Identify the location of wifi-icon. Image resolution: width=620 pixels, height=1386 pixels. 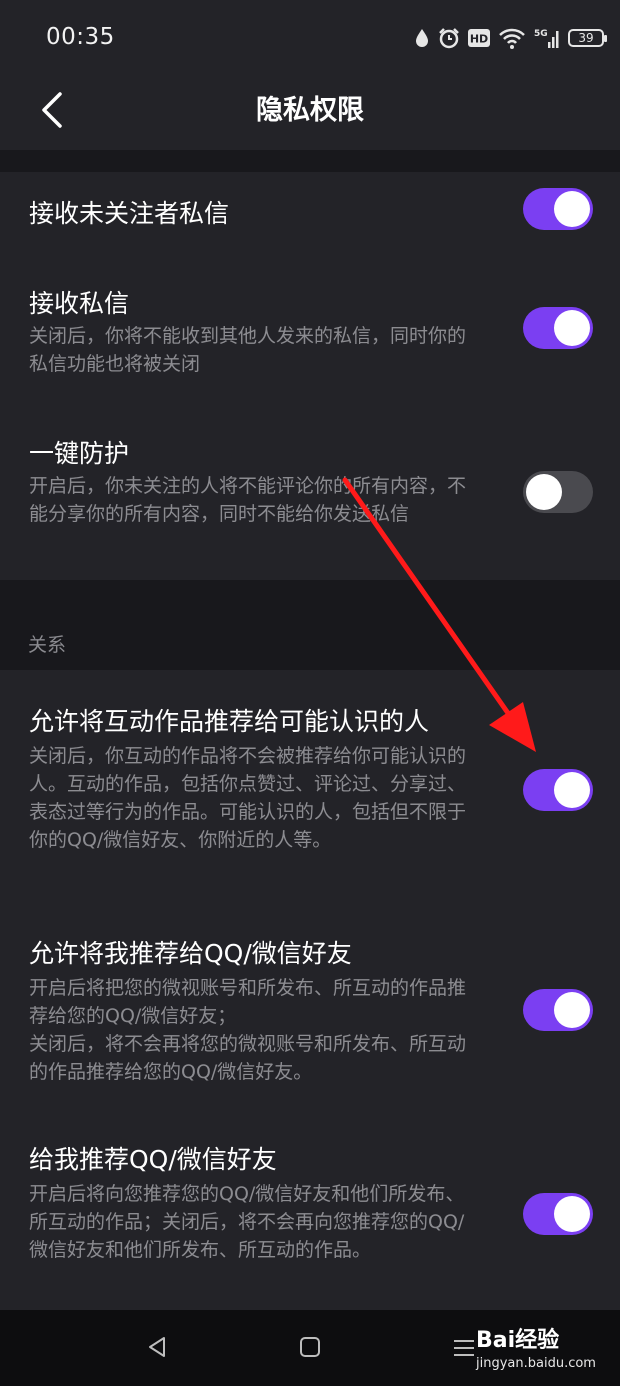
(512, 38).